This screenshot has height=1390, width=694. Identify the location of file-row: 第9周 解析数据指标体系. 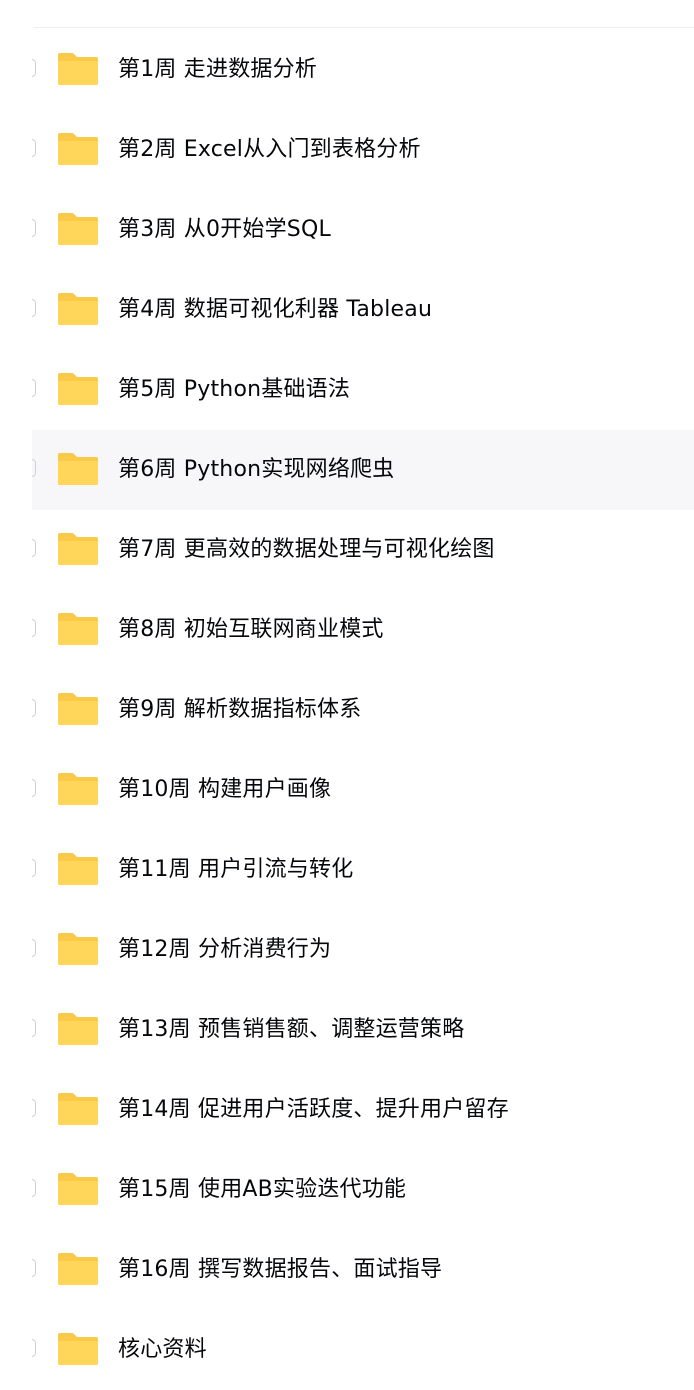
(347, 710).